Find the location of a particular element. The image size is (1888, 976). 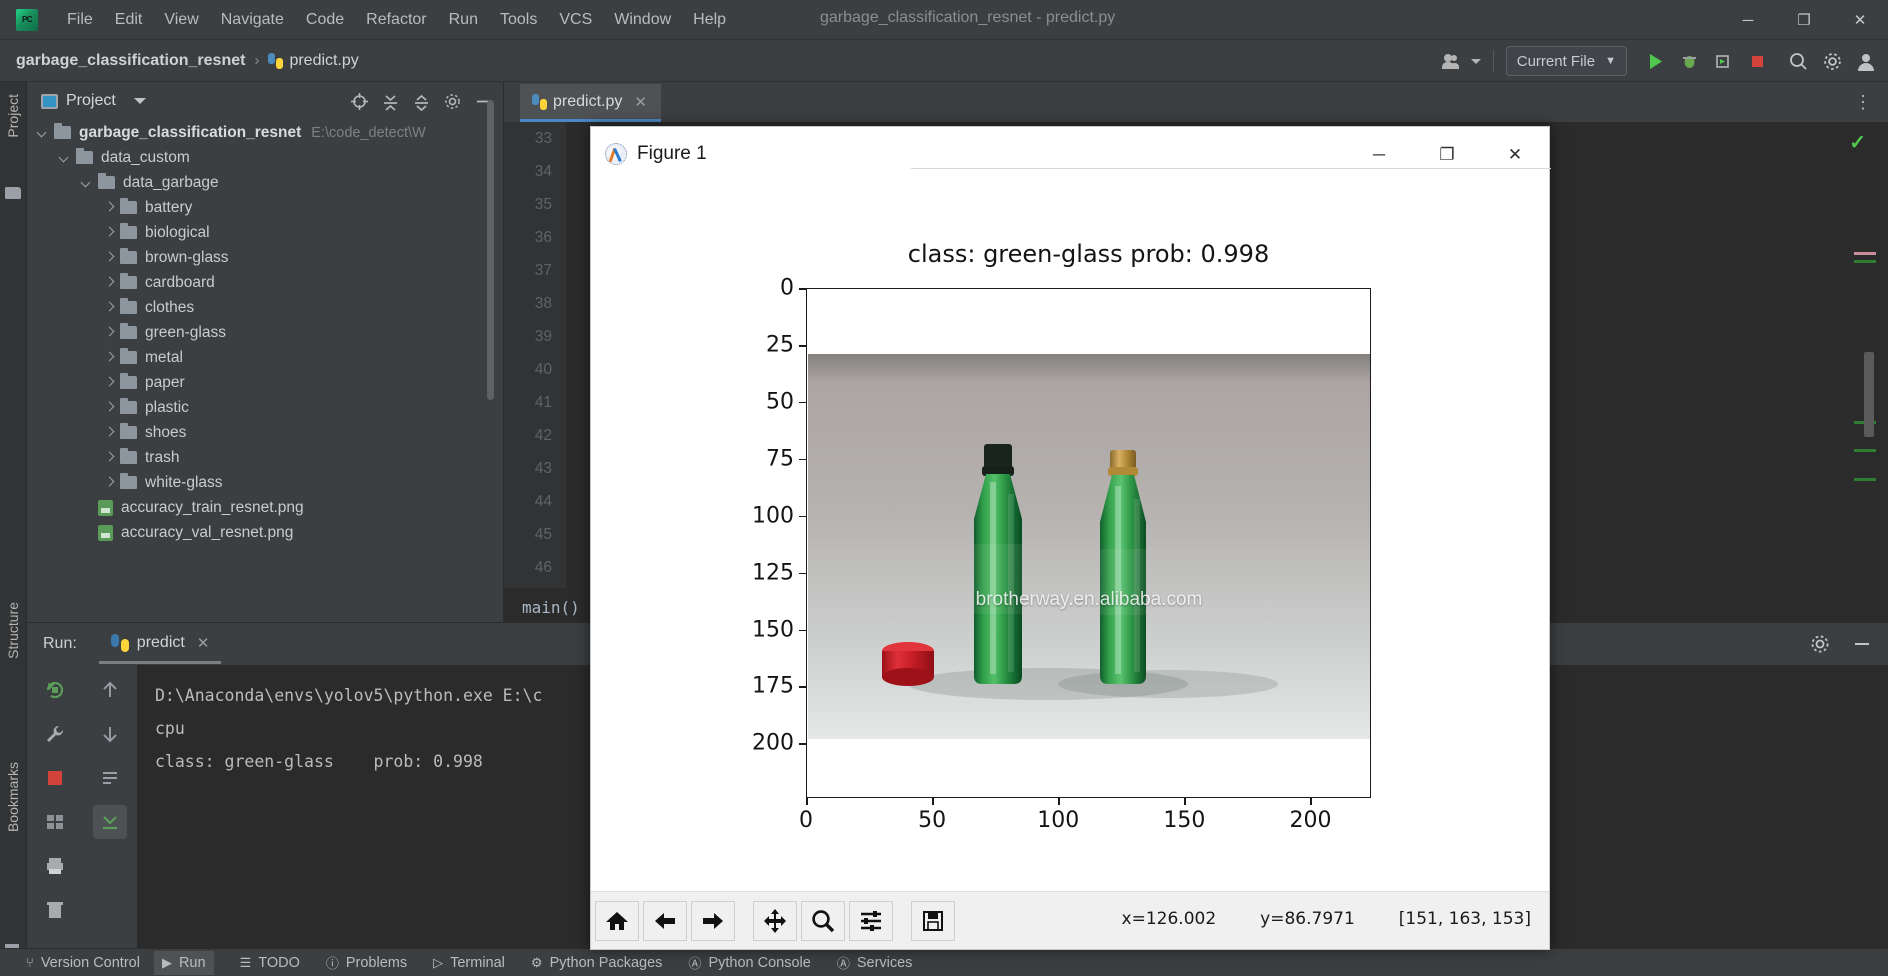

soft-wrap-icon is located at coordinates (110, 778).